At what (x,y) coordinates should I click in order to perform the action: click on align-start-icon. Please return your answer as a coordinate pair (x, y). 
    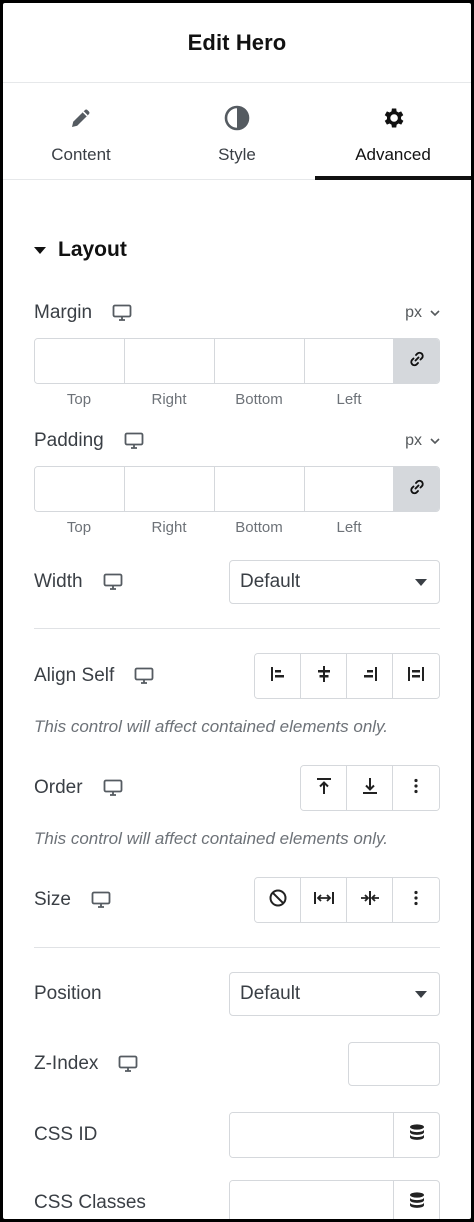
    Looking at the image, I should click on (278, 676).